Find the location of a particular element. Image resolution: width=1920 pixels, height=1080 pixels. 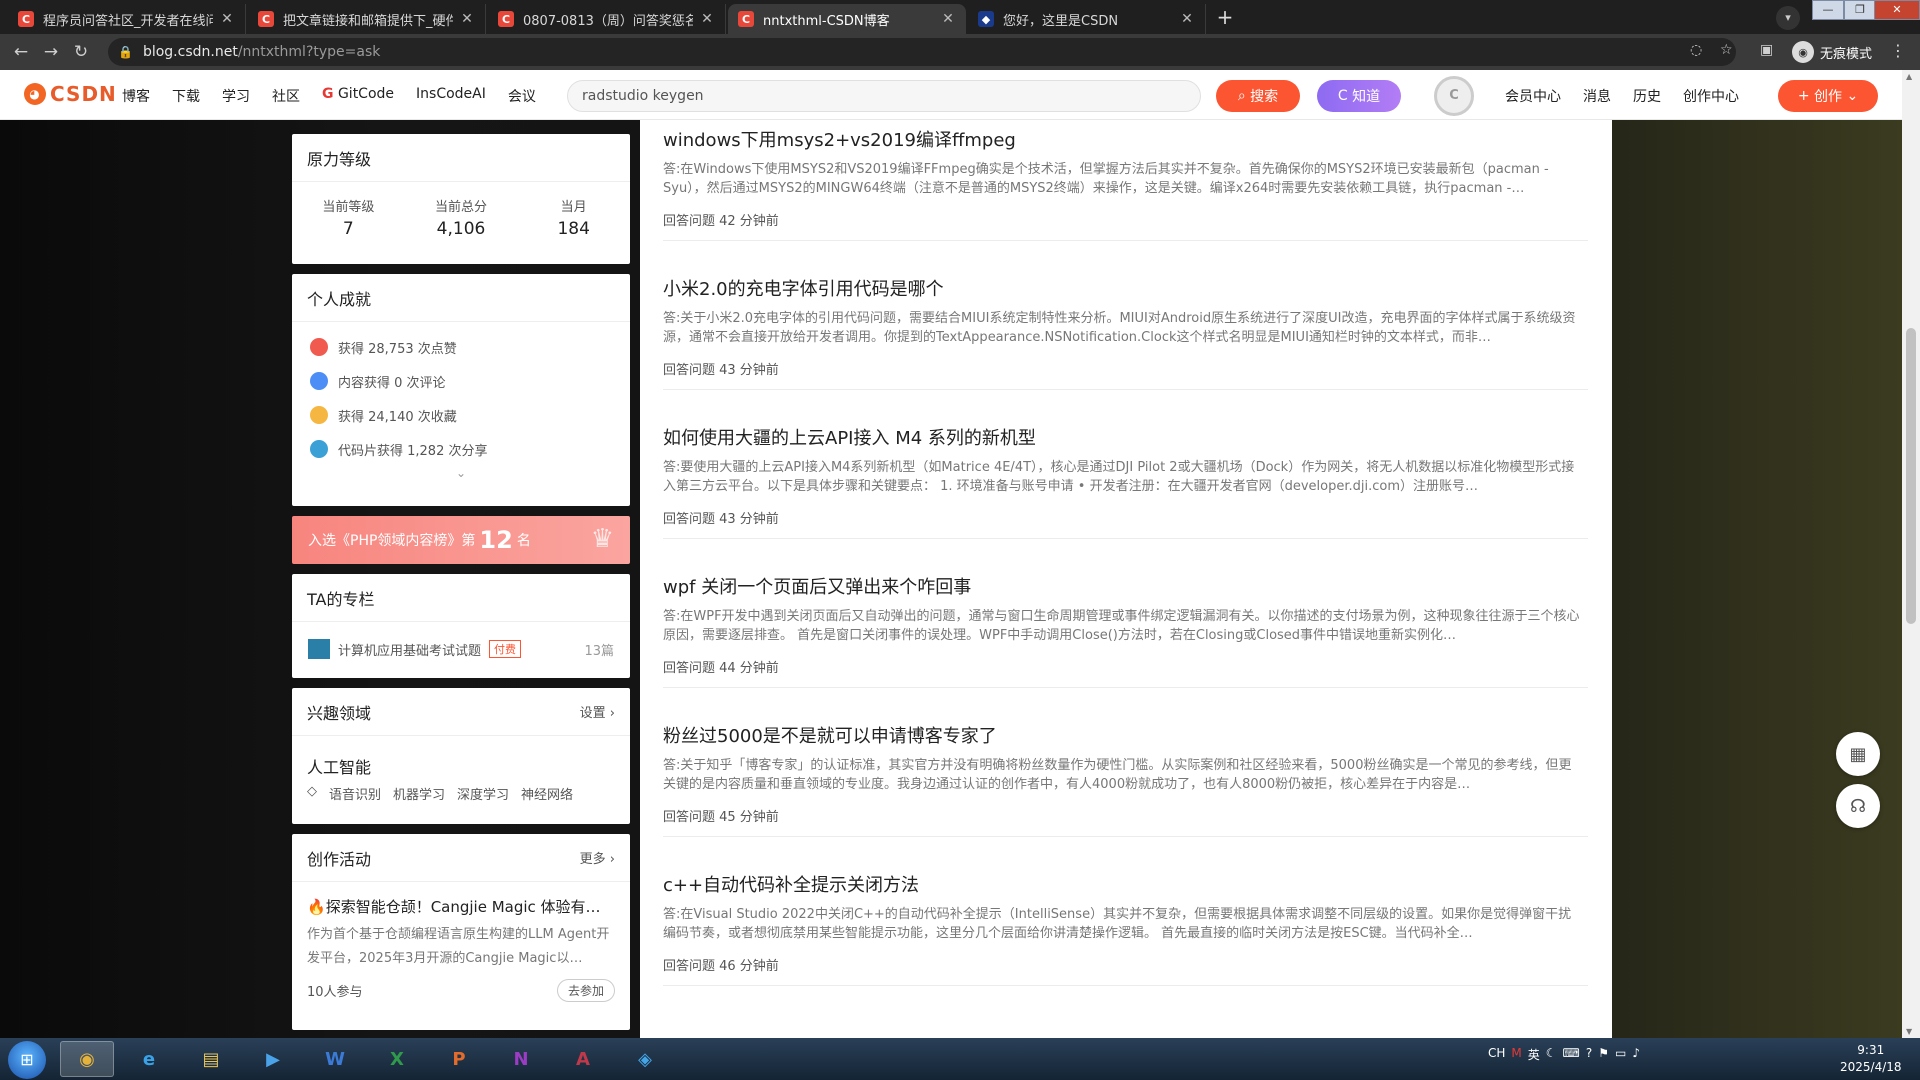

nav-creator-center: 创作中心 is located at coordinates (1711, 96).